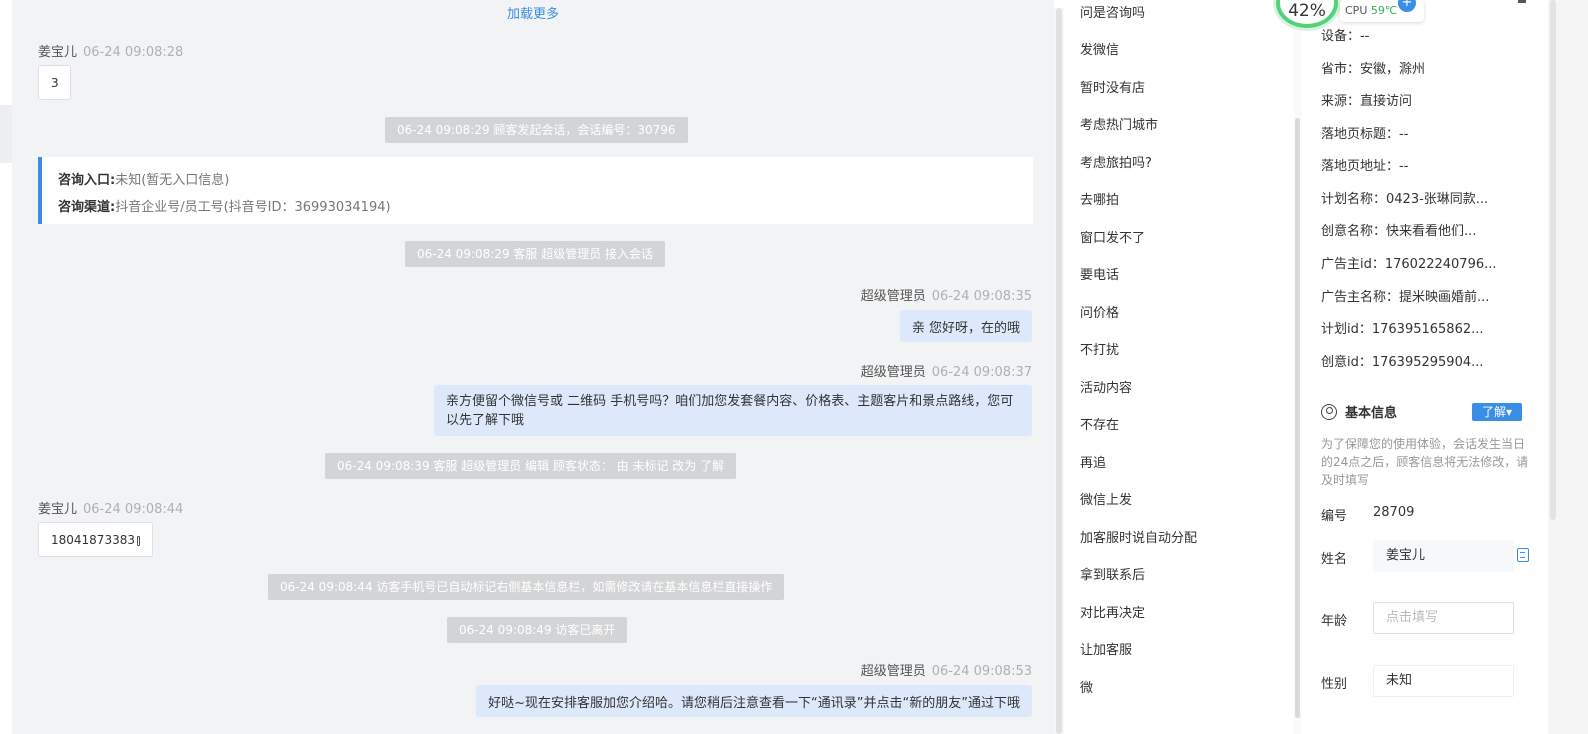  What do you see at coordinates (1112, 236) in the screenshot?
I see `quick-reply-item: 窗口发不了` at bounding box center [1112, 236].